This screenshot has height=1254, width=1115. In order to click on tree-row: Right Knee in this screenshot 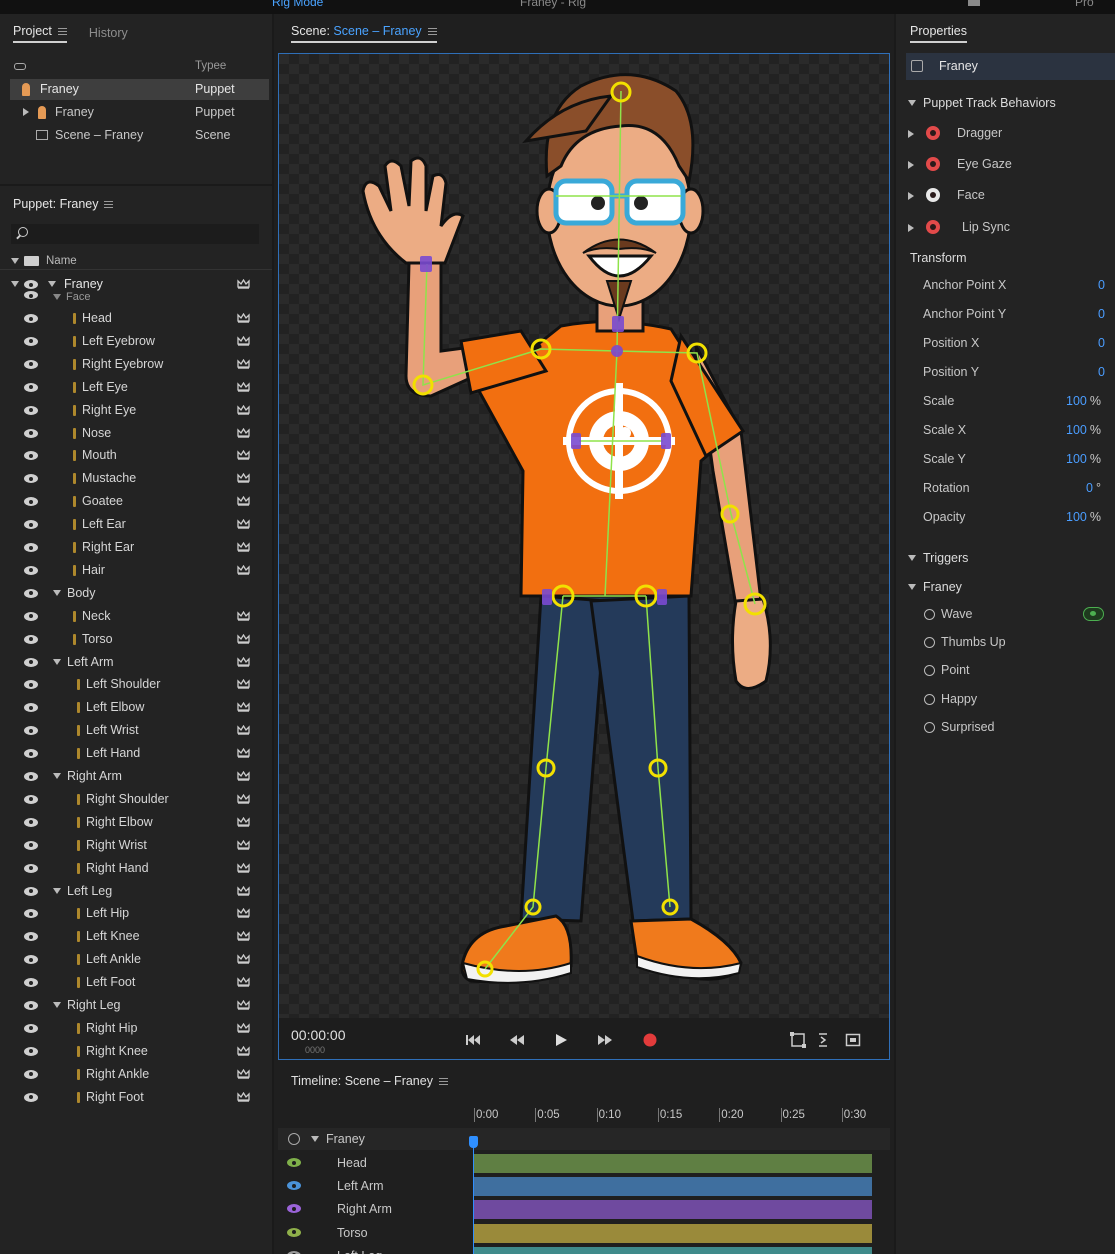, I will do `click(136, 1051)`.